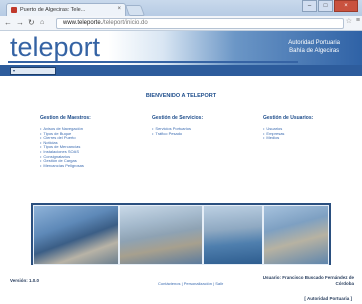 This screenshot has width=362, height=304. Describe the element at coordinates (358, 20) in the screenshot. I see `wrench-icon: ≡` at that location.